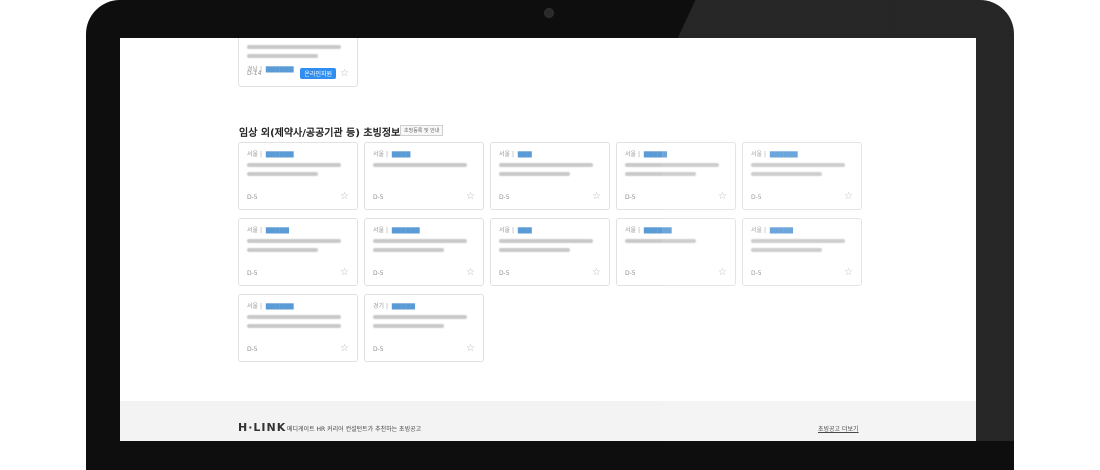  I want to click on more-jobs-link: 초빙공고 더보기, so click(838, 428).